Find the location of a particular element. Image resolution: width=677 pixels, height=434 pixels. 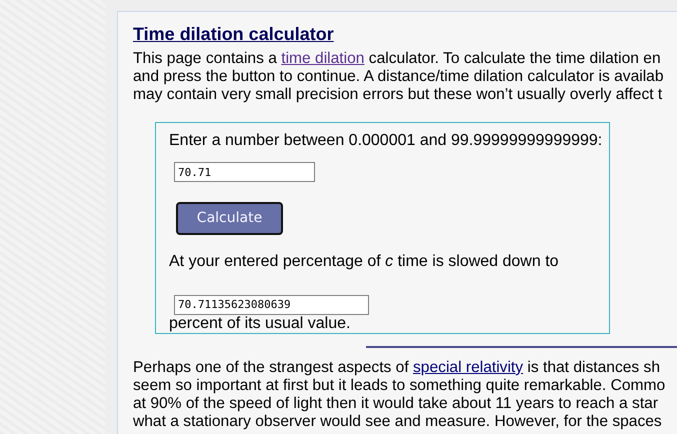

page-title: Time dilation calculator is located at coordinates (234, 34).